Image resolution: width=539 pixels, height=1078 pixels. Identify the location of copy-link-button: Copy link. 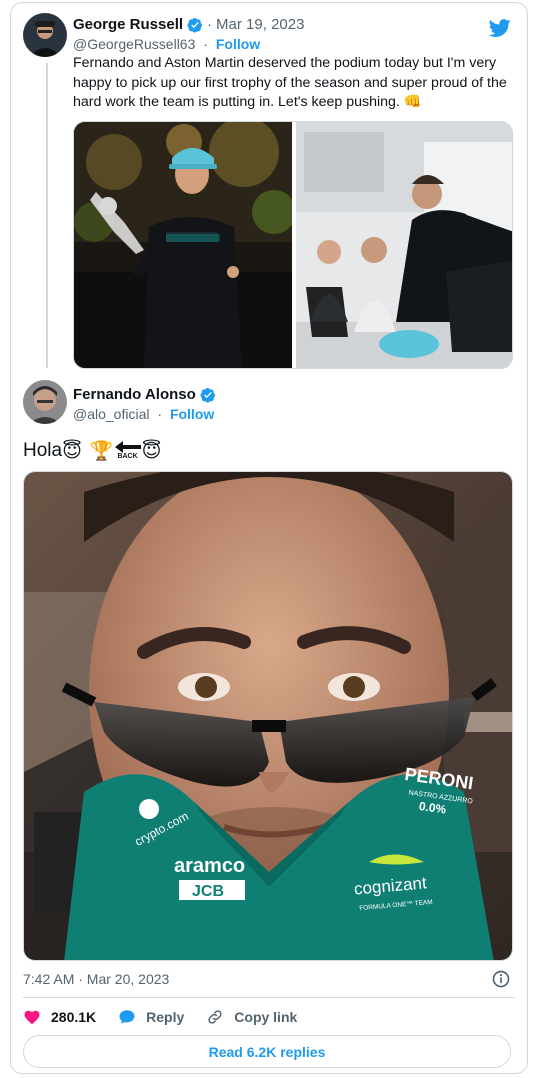
(251, 1017).